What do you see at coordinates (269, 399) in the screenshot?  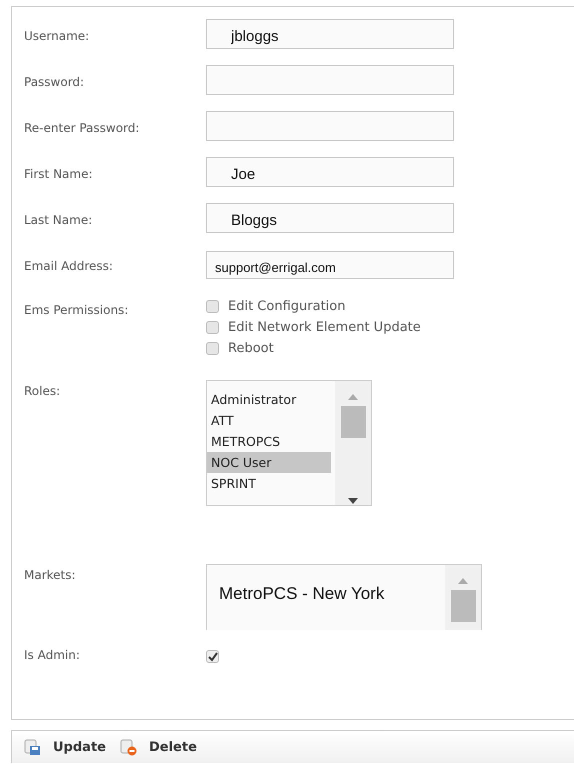 I see `list-option: Administrator` at bounding box center [269, 399].